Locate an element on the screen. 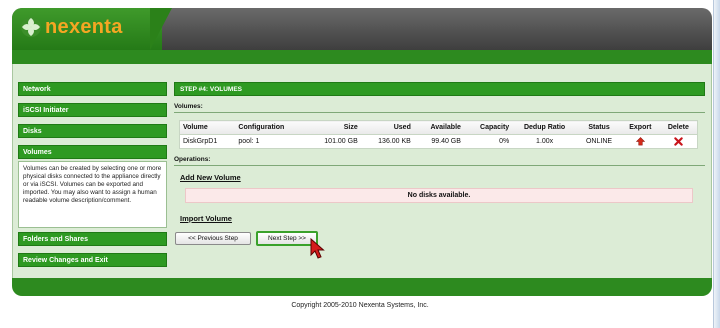 The width and height of the screenshot is (720, 328). nexenta-logo-icon is located at coordinates (31, 27).